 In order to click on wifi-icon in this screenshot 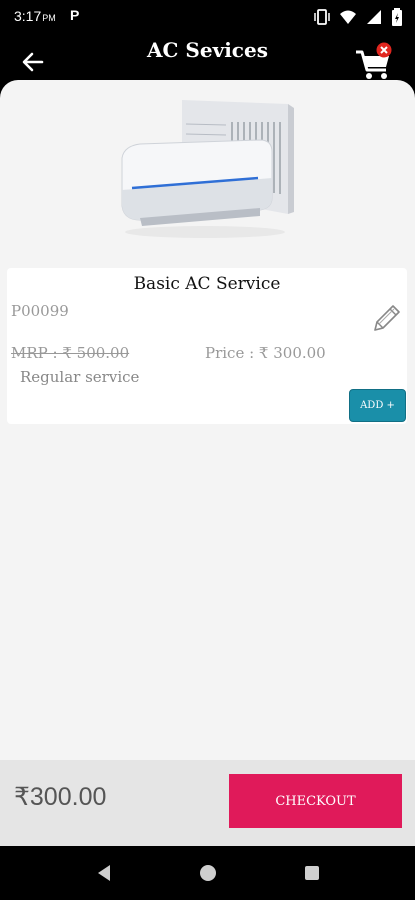, I will do `click(348, 17)`.